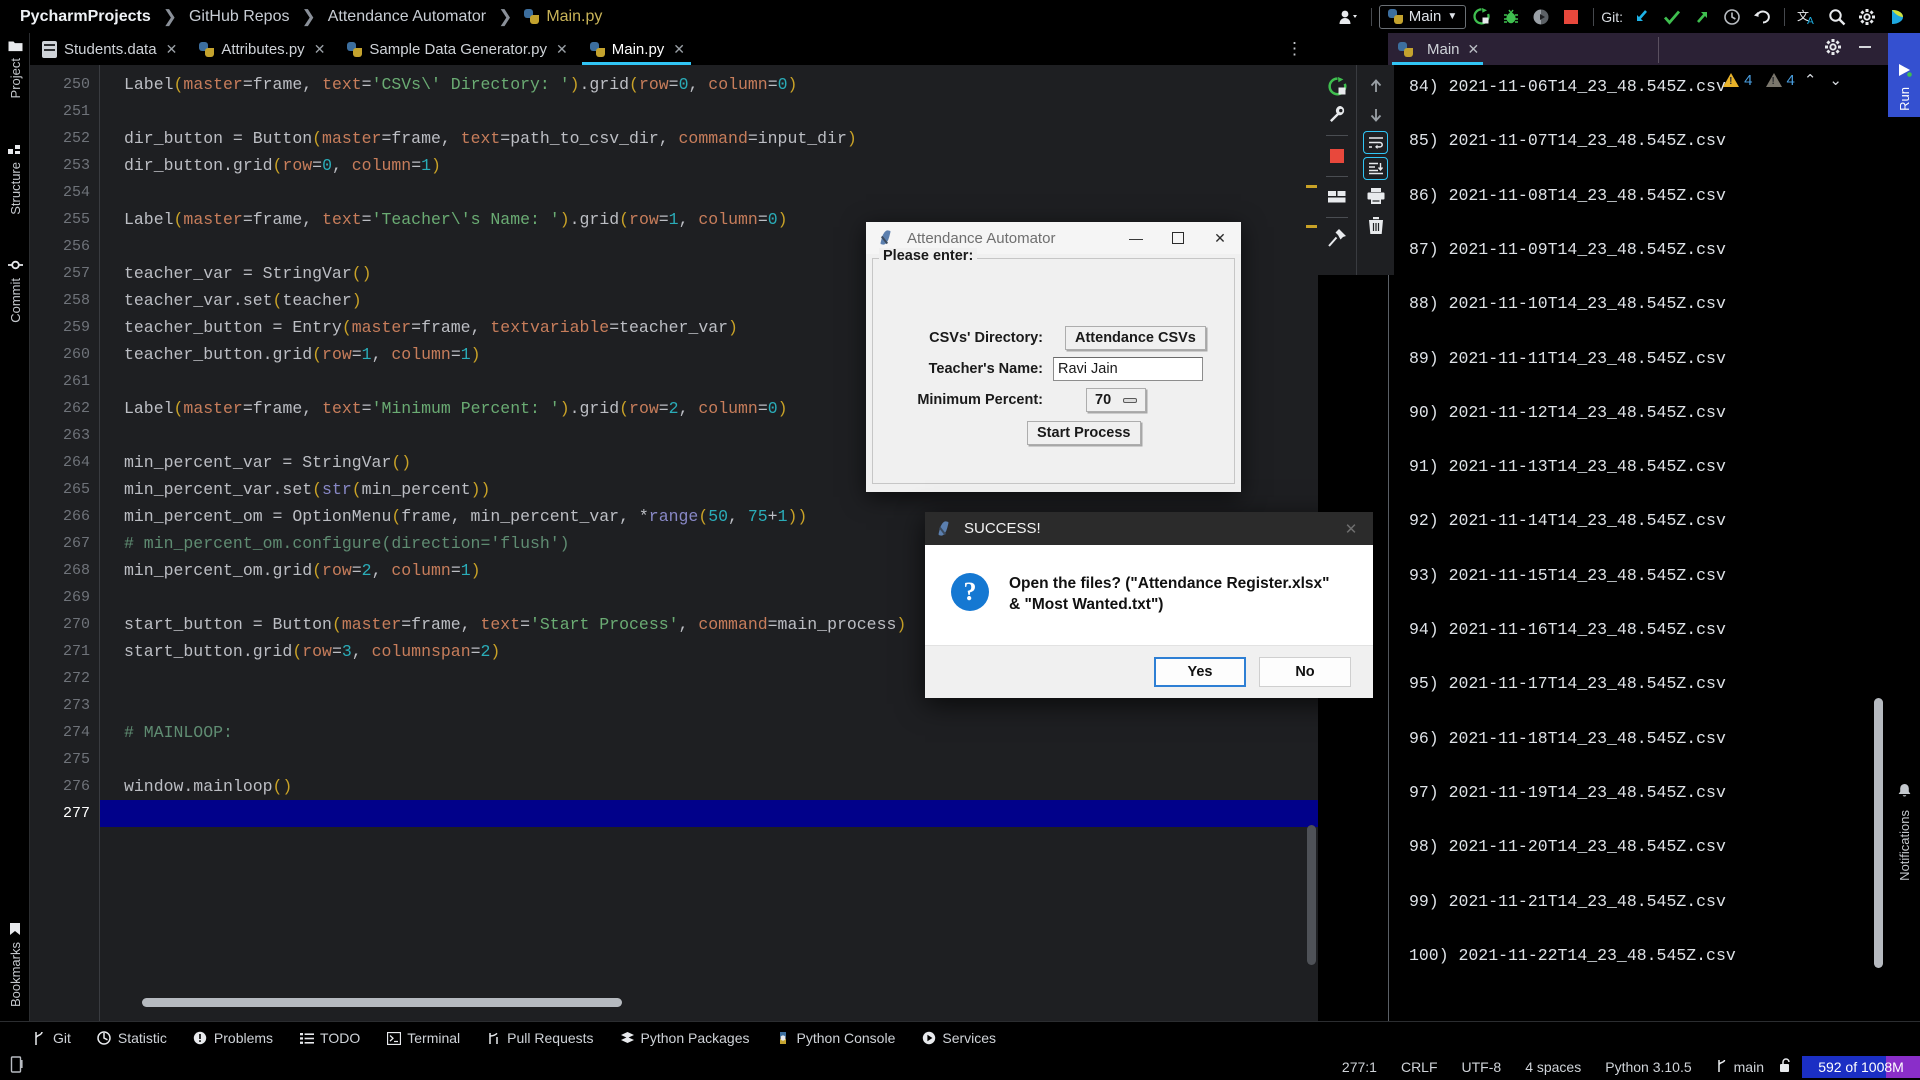 The width and height of the screenshot is (1920, 1080). What do you see at coordinates (1200, 672) in the screenshot?
I see `yes-button: Yes` at bounding box center [1200, 672].